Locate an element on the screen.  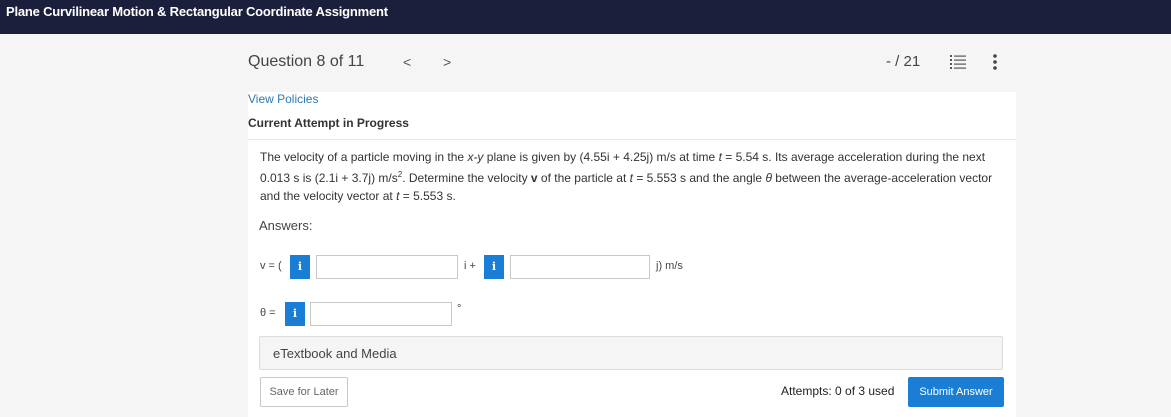
list-icon is located at coordinates (958, 62).